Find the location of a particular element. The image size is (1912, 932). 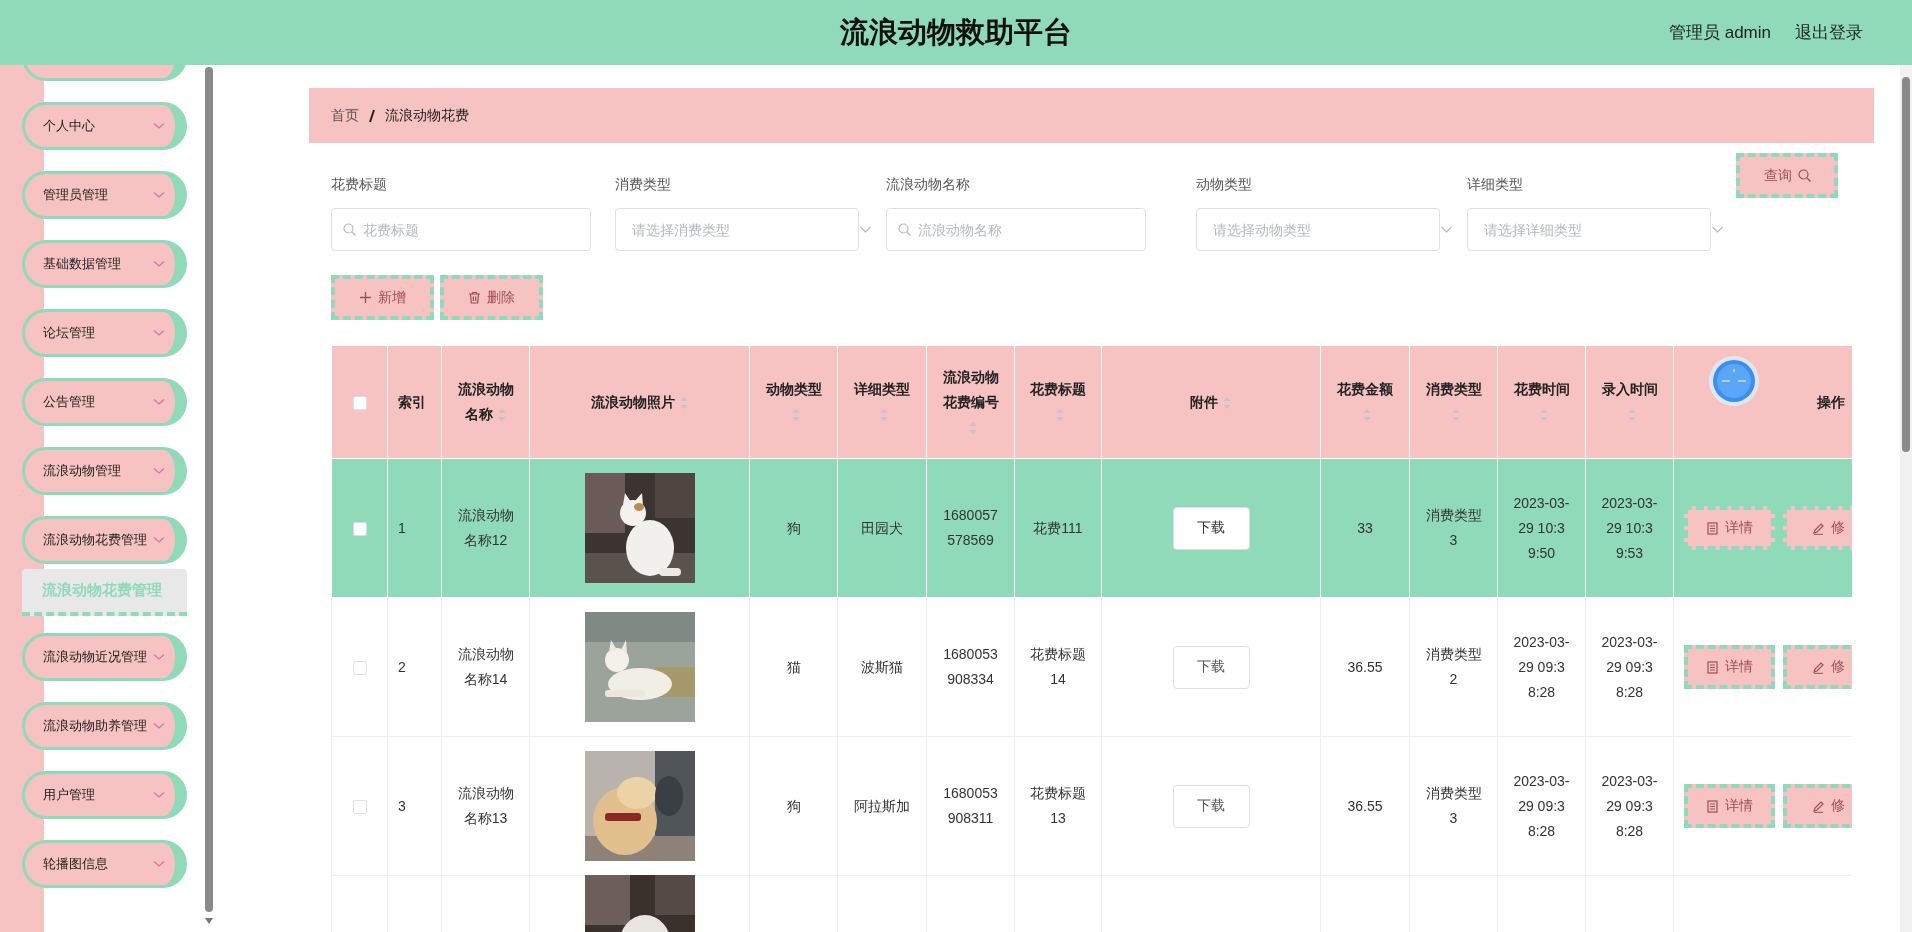

table-cell: 消费类型2 is located at coordinates (1453, 667).